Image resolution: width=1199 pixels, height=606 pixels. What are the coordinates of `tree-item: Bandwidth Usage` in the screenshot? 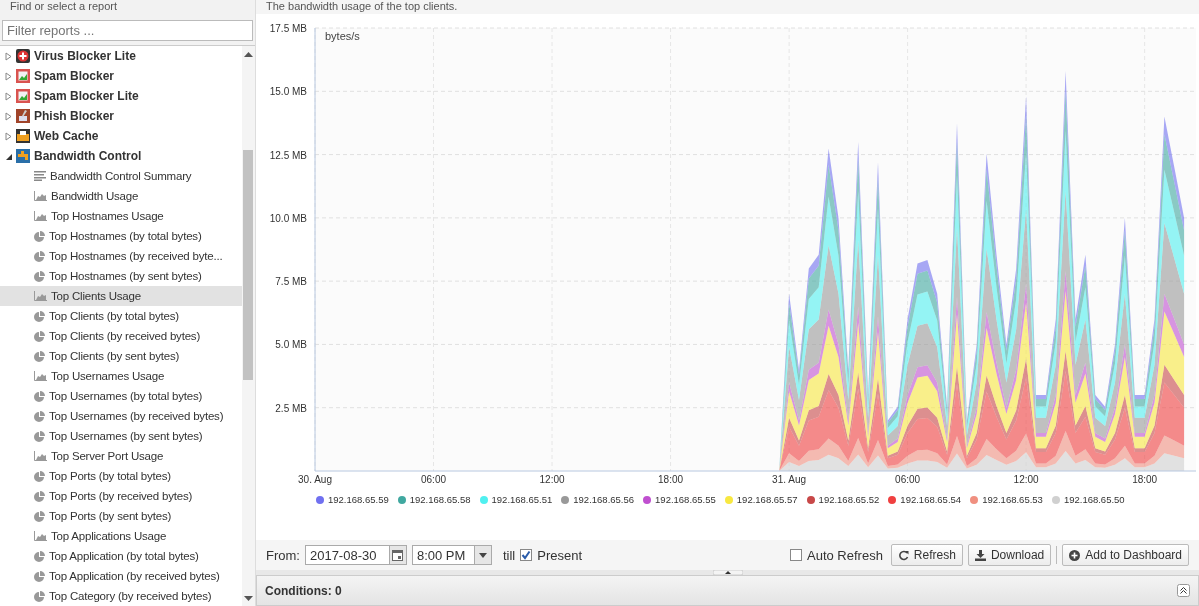 It's located at (121, 196).